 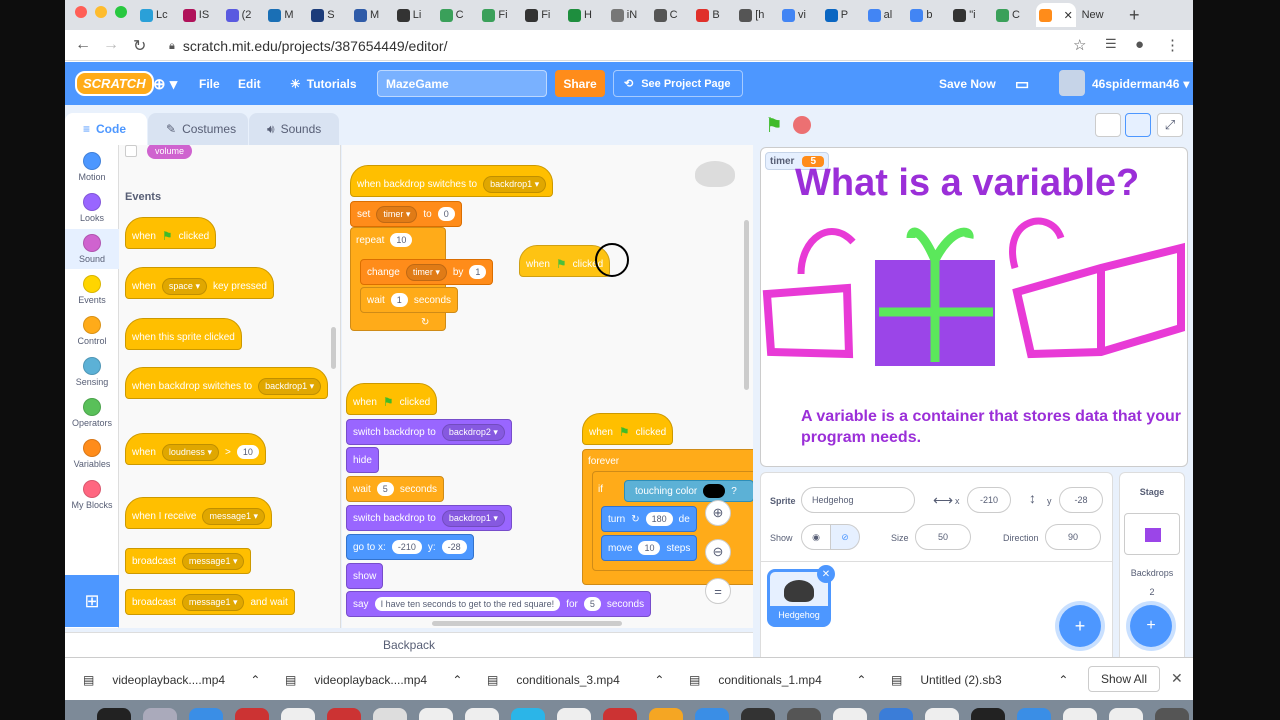 I want to click on zoom-out-icon: ⊖, so click(x=718, y=552).